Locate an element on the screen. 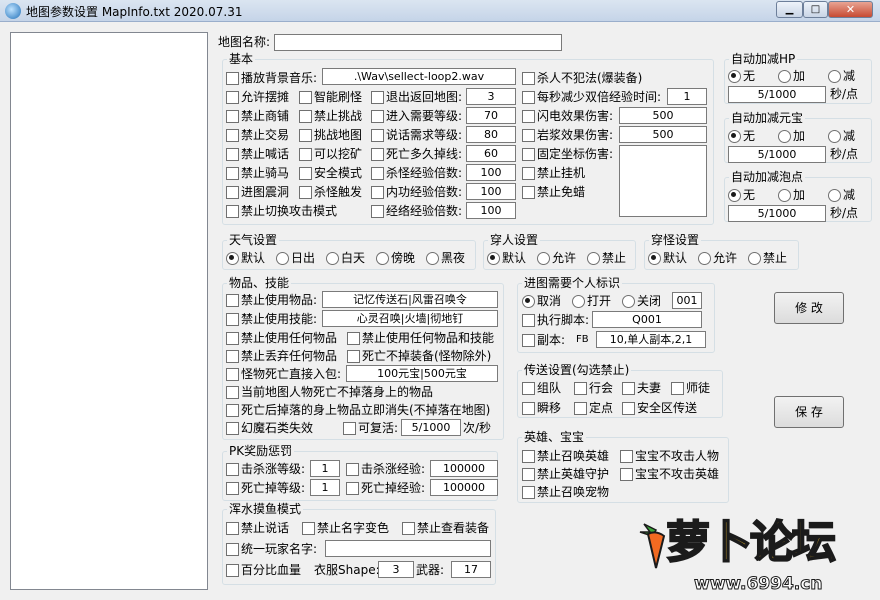 The height and width of the screenshot is (600, 880). talk-level-input: 80 is located at coordinates (491, 134).